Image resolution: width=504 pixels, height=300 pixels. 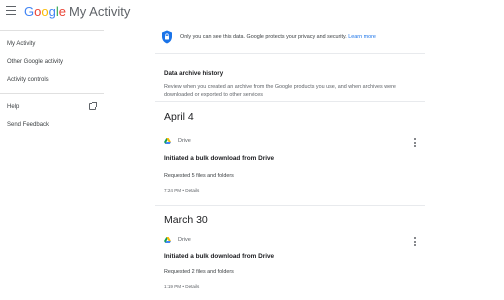 I want to click on activity-meta: 1:19 PM • Details, so click(x=181, y=286).